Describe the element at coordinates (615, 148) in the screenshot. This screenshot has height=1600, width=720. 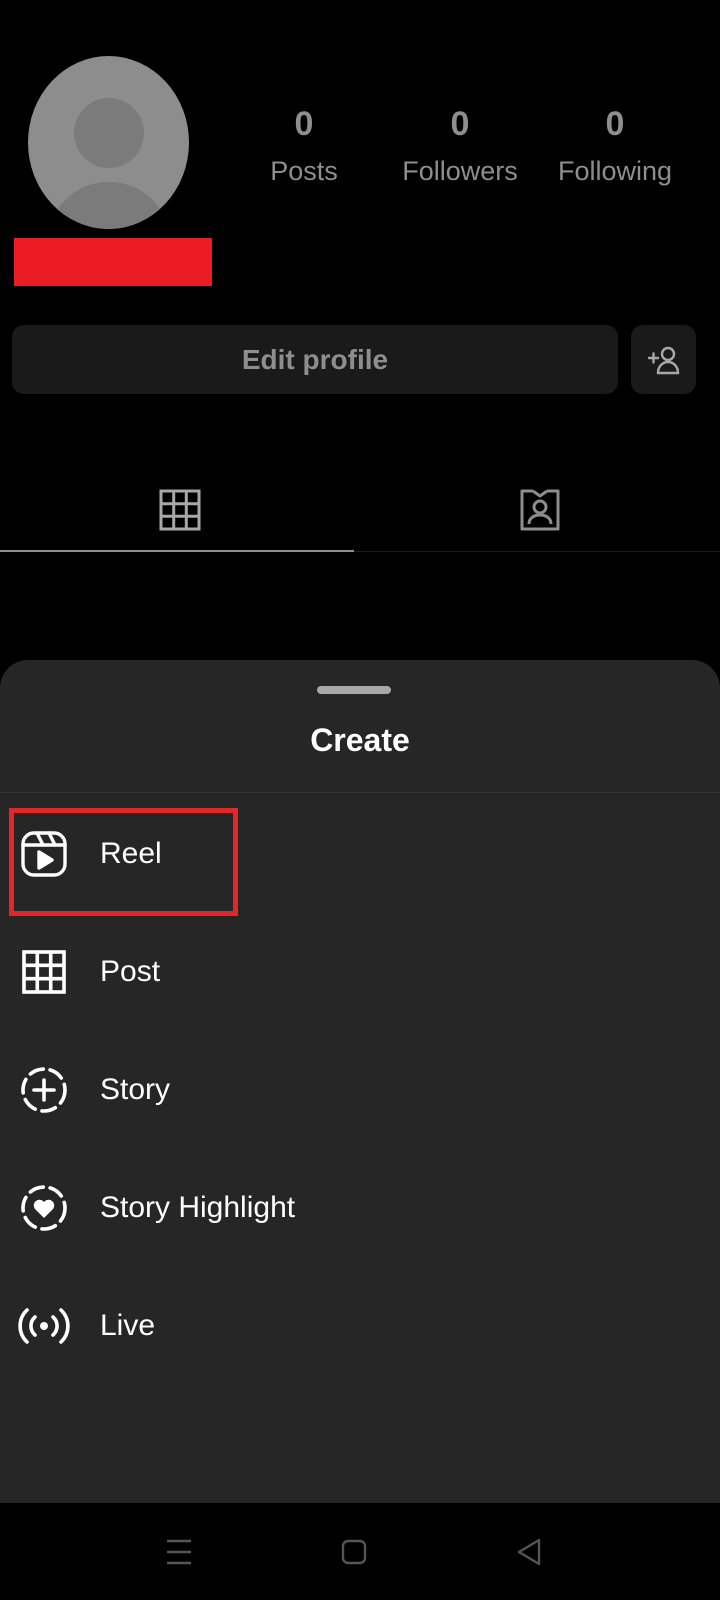
I see `stat-following: 0 Following` at that location.